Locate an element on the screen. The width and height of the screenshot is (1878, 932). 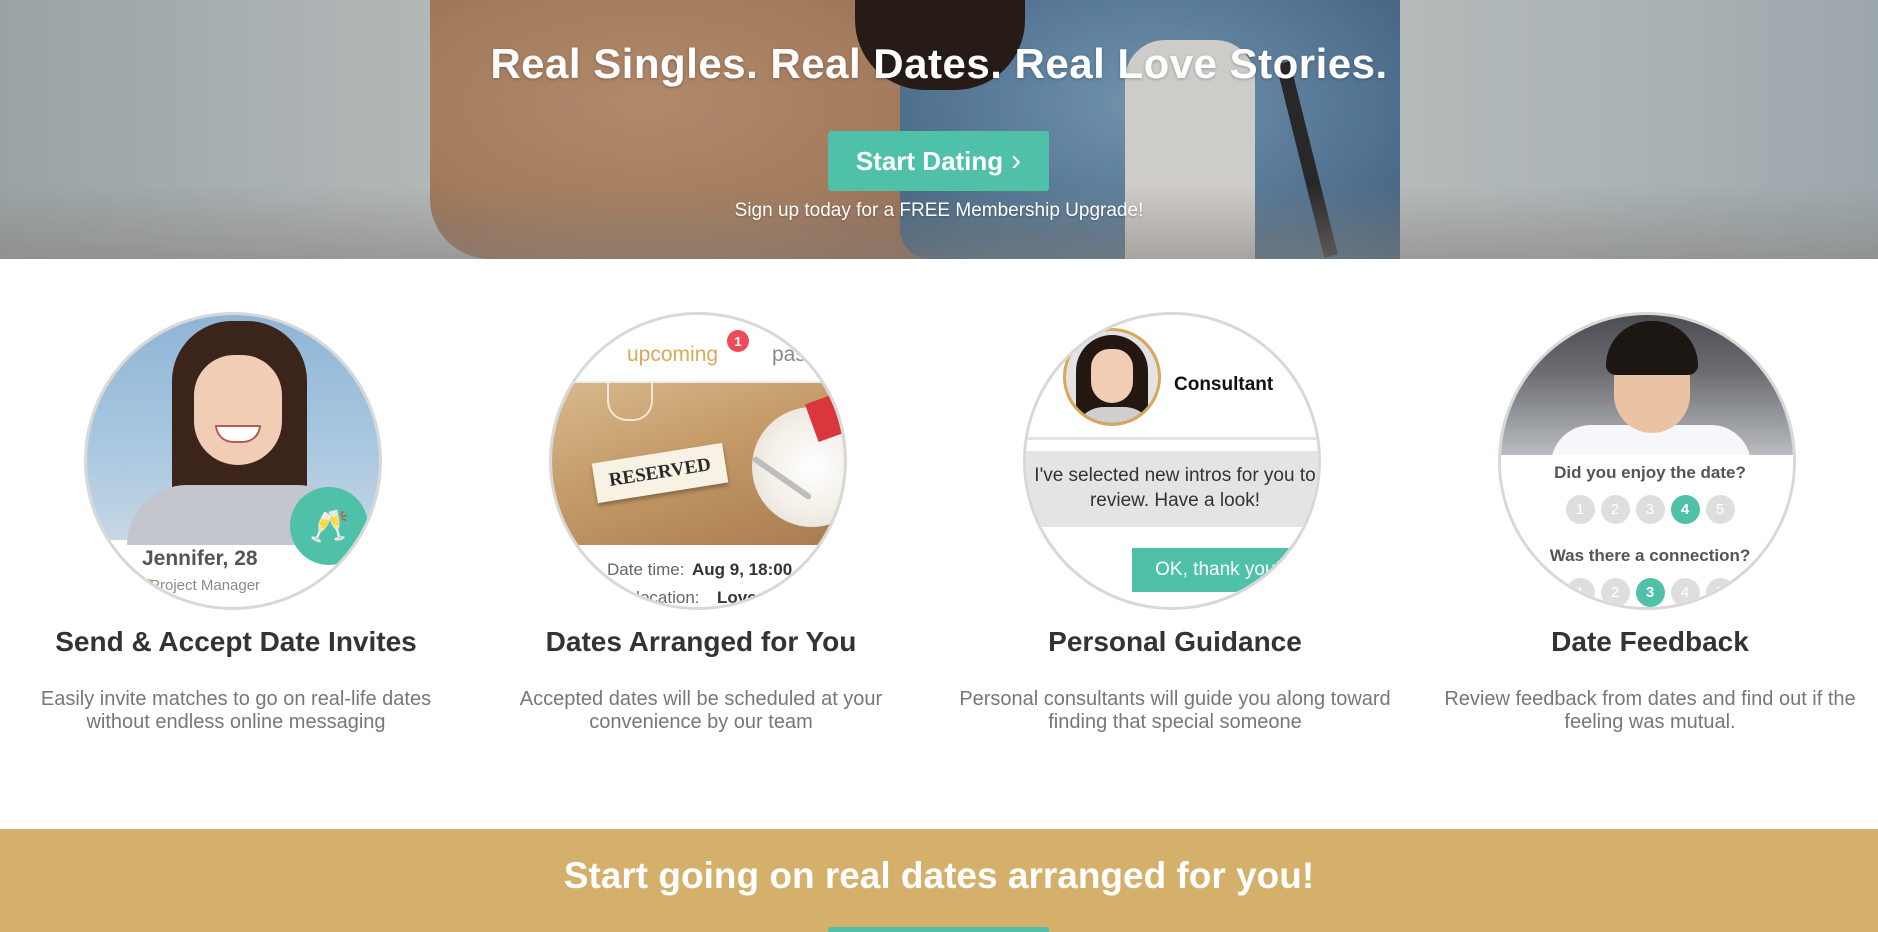
consultant-avatar is located at coordinates (1112, 377).